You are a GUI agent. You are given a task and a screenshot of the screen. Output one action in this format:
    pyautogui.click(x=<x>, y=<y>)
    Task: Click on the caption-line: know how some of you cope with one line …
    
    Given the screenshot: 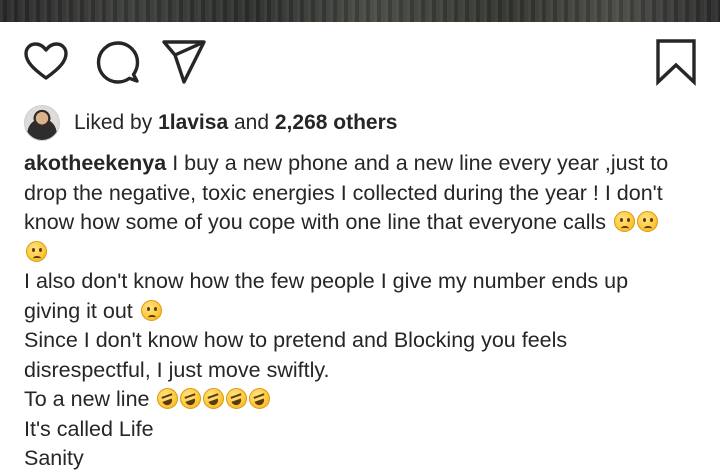 What is the action you would take?
    pyautogui.click(x=360, y=223)
    